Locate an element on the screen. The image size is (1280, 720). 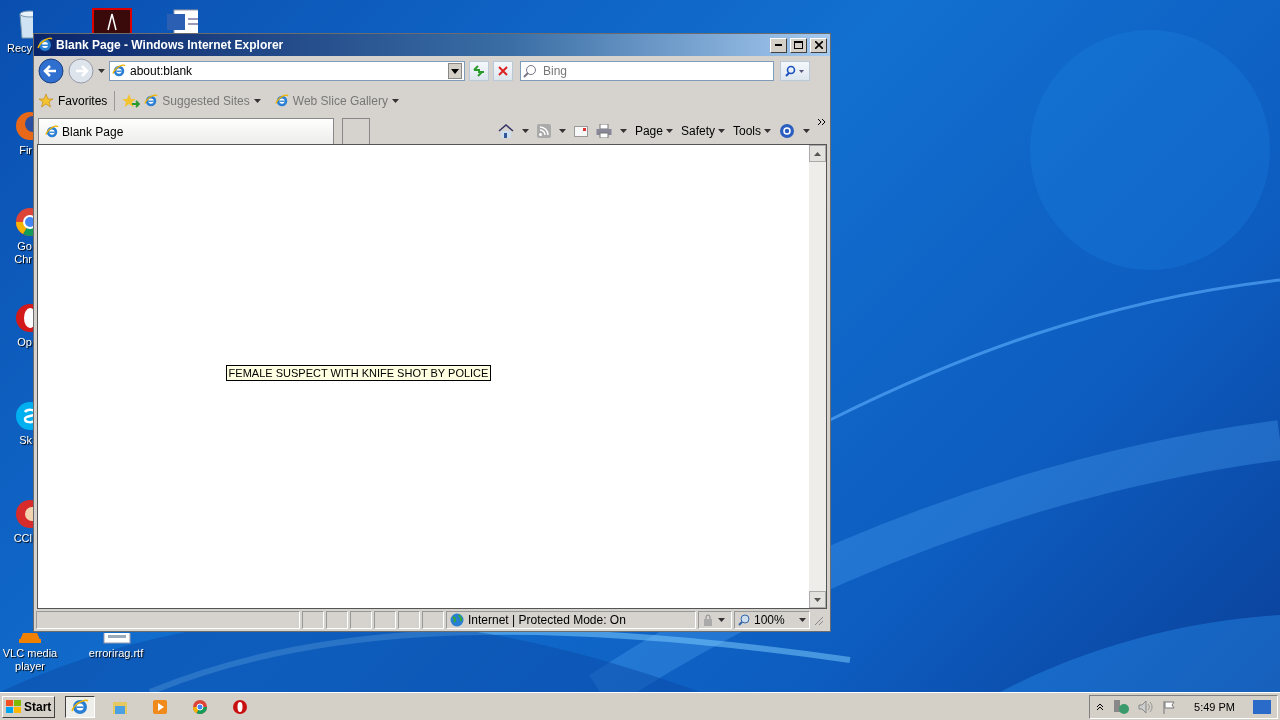
icon-label: Sk is located at coordinates (25, 440).